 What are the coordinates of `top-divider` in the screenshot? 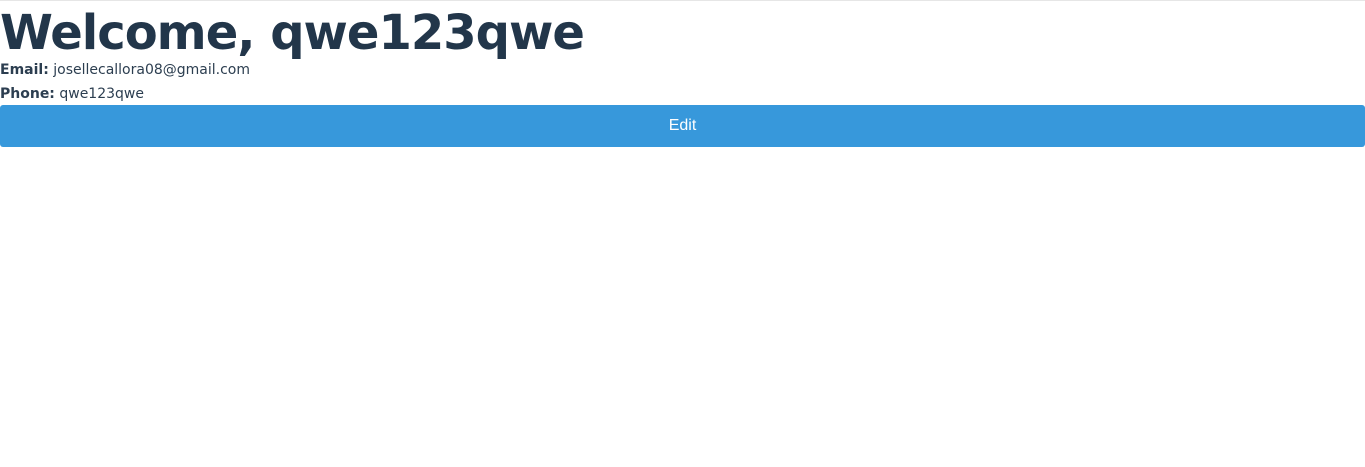 It's located at (682, 0).